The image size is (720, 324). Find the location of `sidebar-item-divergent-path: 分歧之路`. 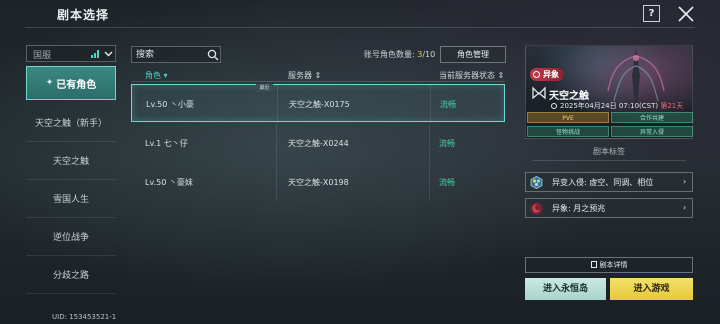

sidebar-item-divergent-path: 分歧之路 is located at coordinates (71, 275).